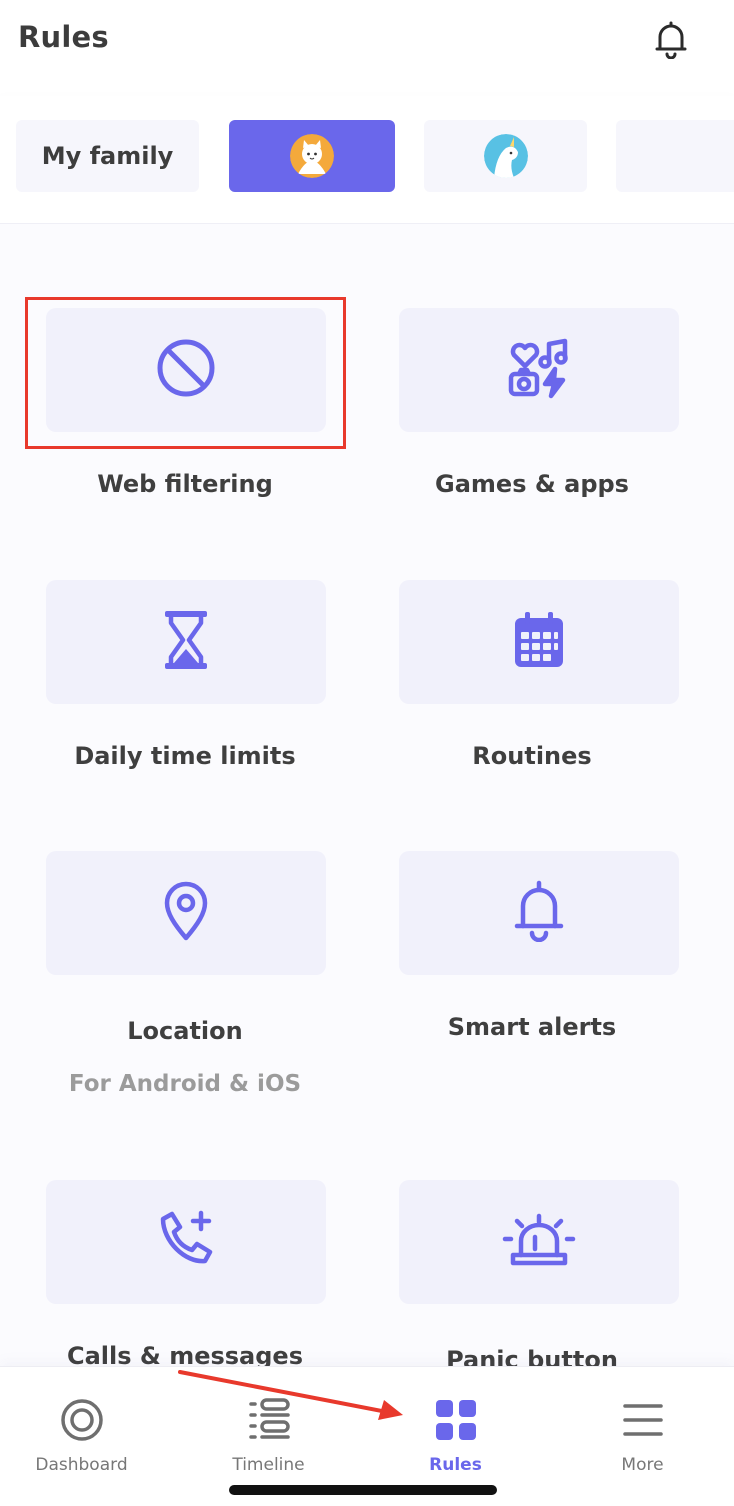 Image resolution: width=734 pixels, height=1506 pixels. What do you see at coordinates (268, 1420) in the screenshot?
I see `timeline-icon` at bounding box center [268, 1420].